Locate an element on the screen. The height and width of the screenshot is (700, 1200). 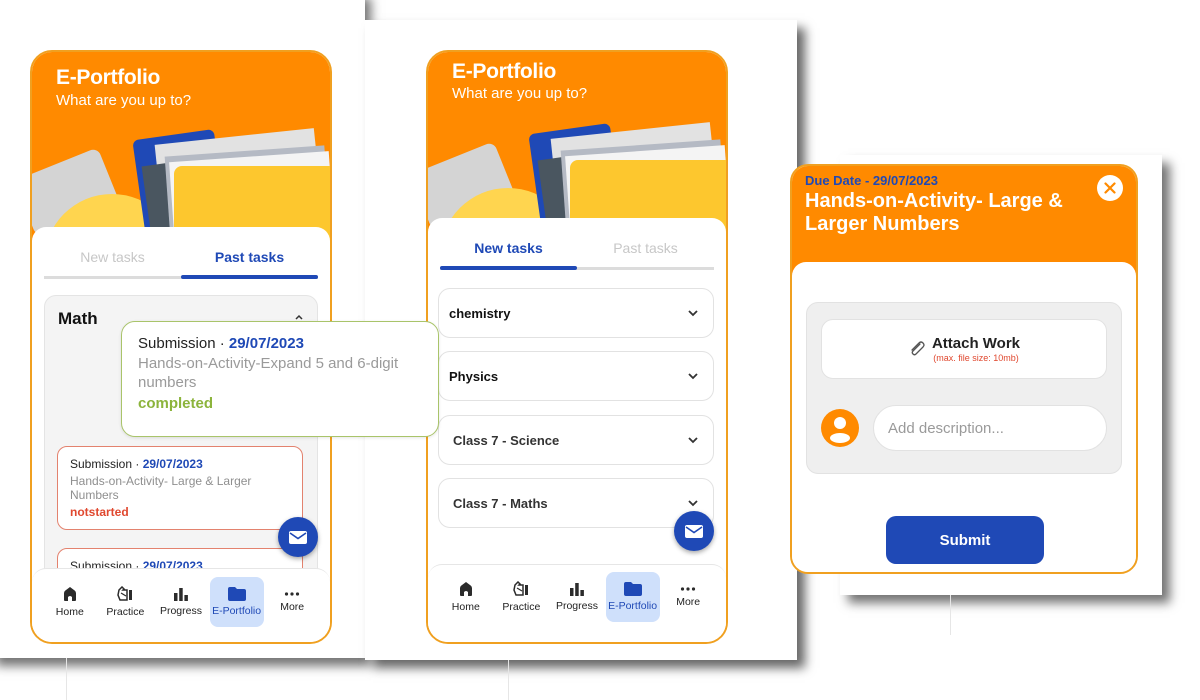
subject-item-physics: Physics is located at coordinates (576, 376).